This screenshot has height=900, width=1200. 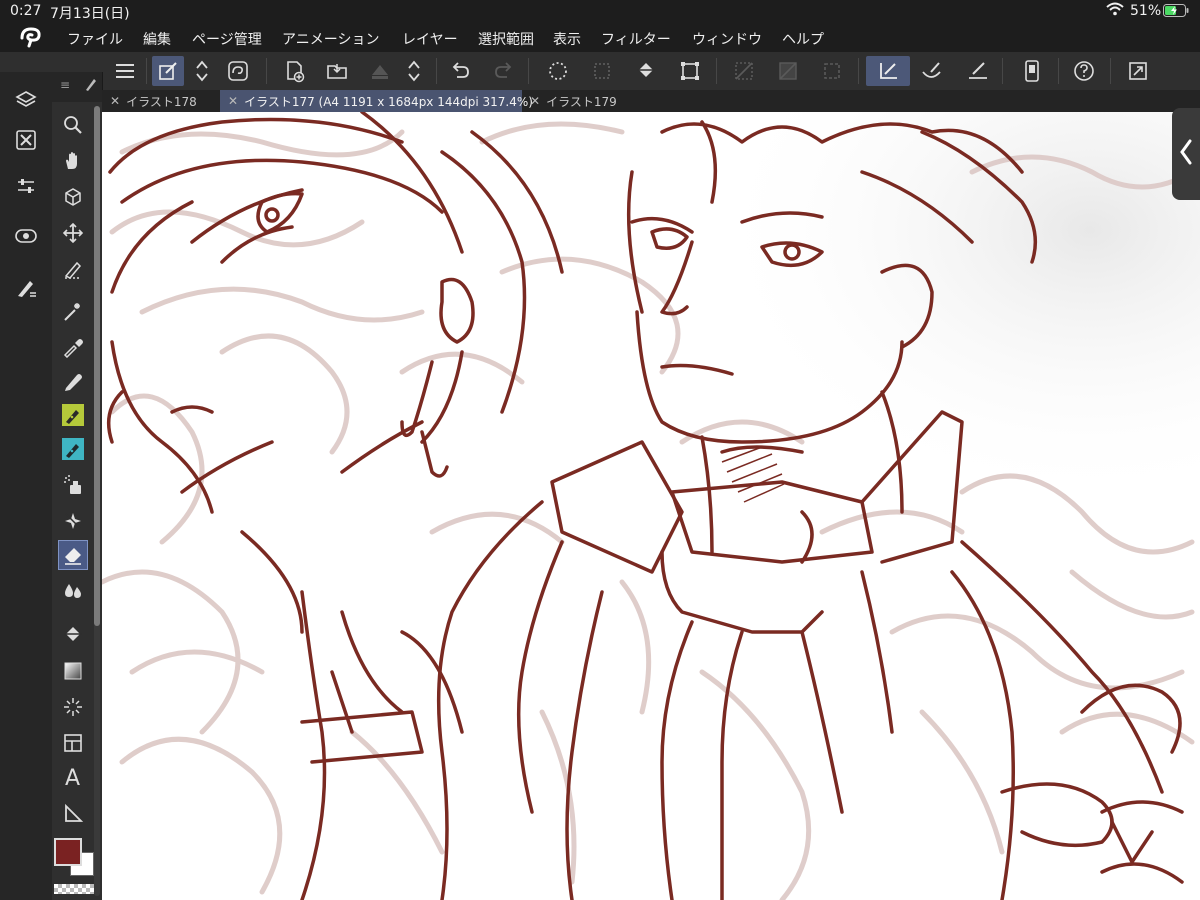 I want to click on palette-menu-icon: ≡, so click(x=65, y=85).